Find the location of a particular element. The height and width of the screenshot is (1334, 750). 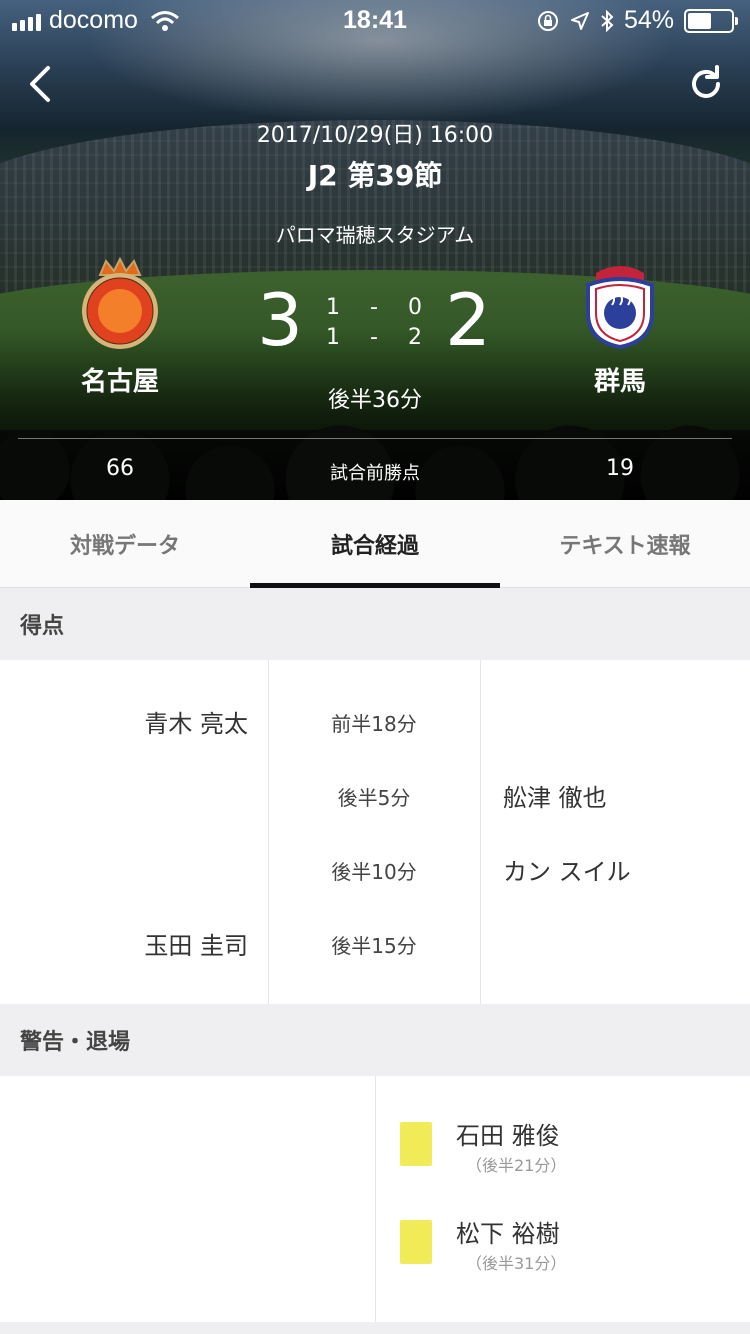

battery-icon is located at coordinates (711, 20).